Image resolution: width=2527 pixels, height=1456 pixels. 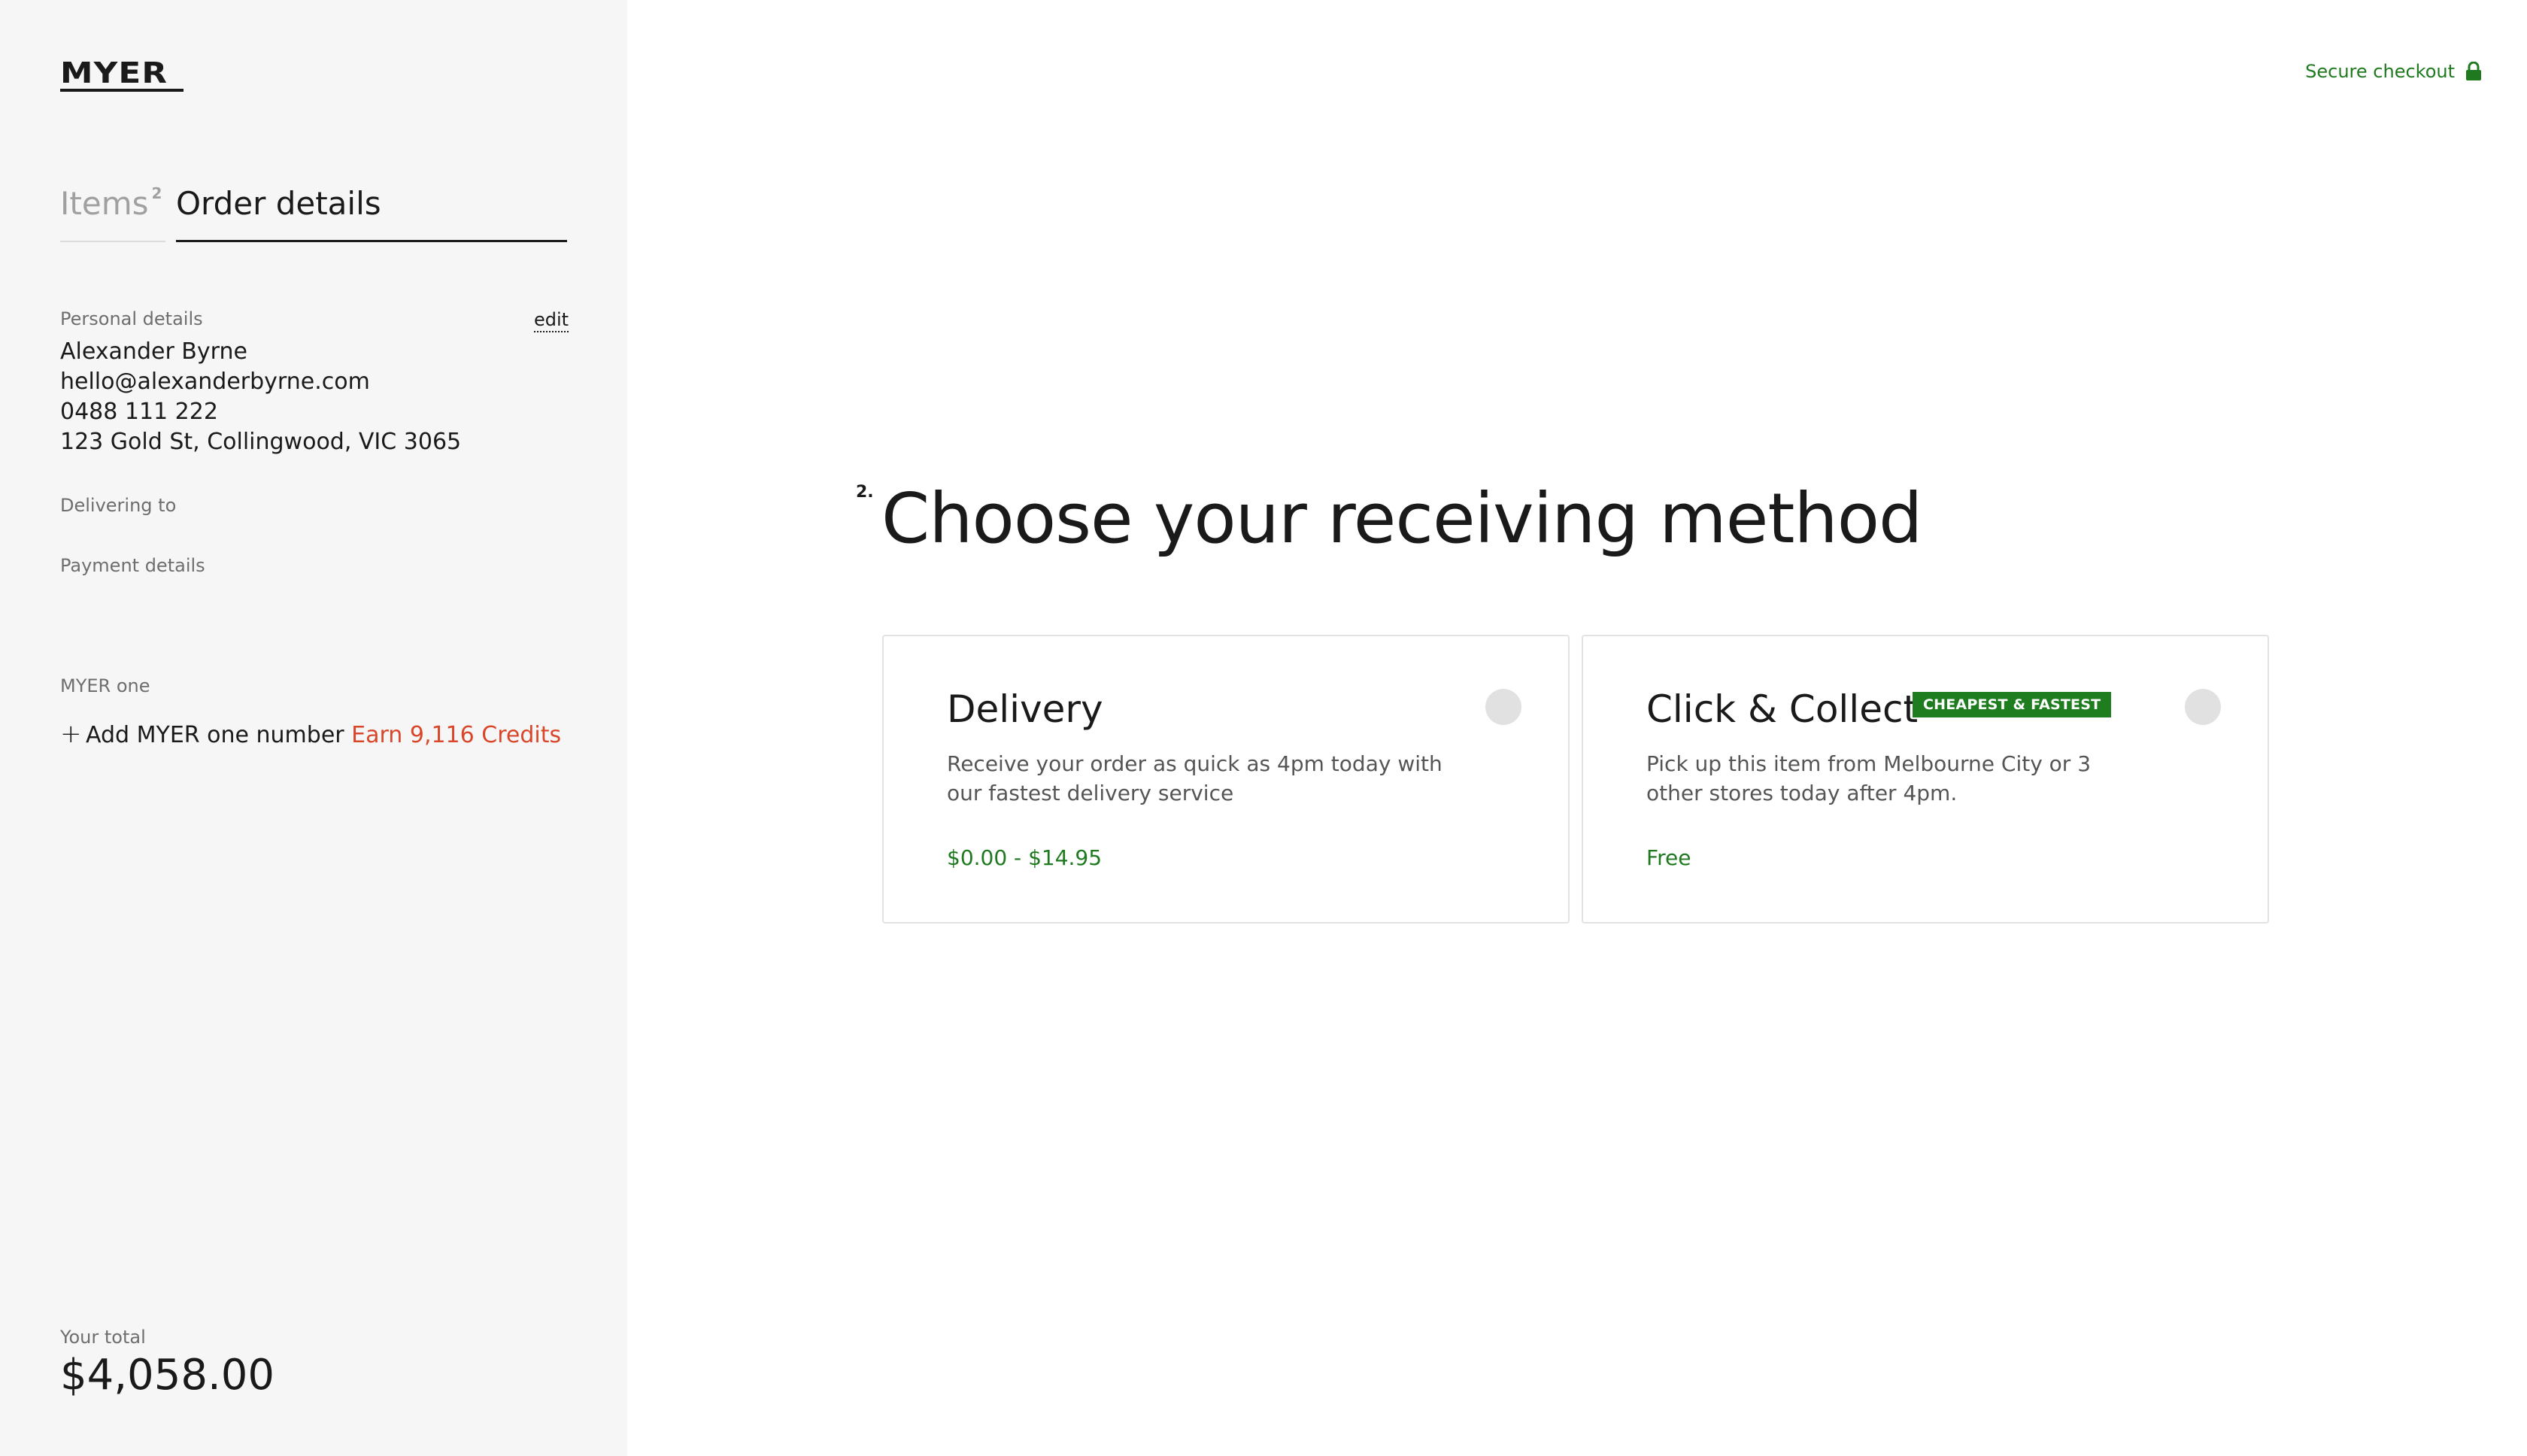 I want to click on tab-items-count: 2, so click(x=156, y=193).